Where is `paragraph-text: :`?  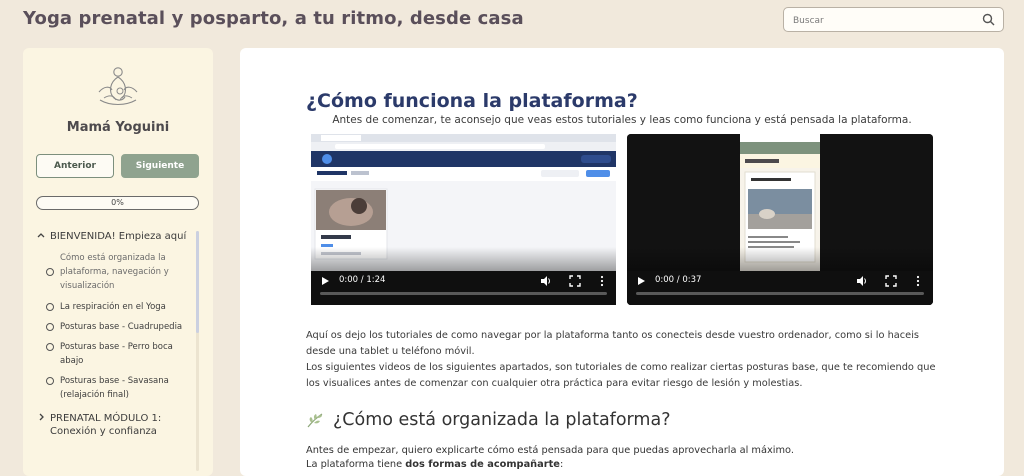
paragraph-text: : is located at coordinates (561, 464).